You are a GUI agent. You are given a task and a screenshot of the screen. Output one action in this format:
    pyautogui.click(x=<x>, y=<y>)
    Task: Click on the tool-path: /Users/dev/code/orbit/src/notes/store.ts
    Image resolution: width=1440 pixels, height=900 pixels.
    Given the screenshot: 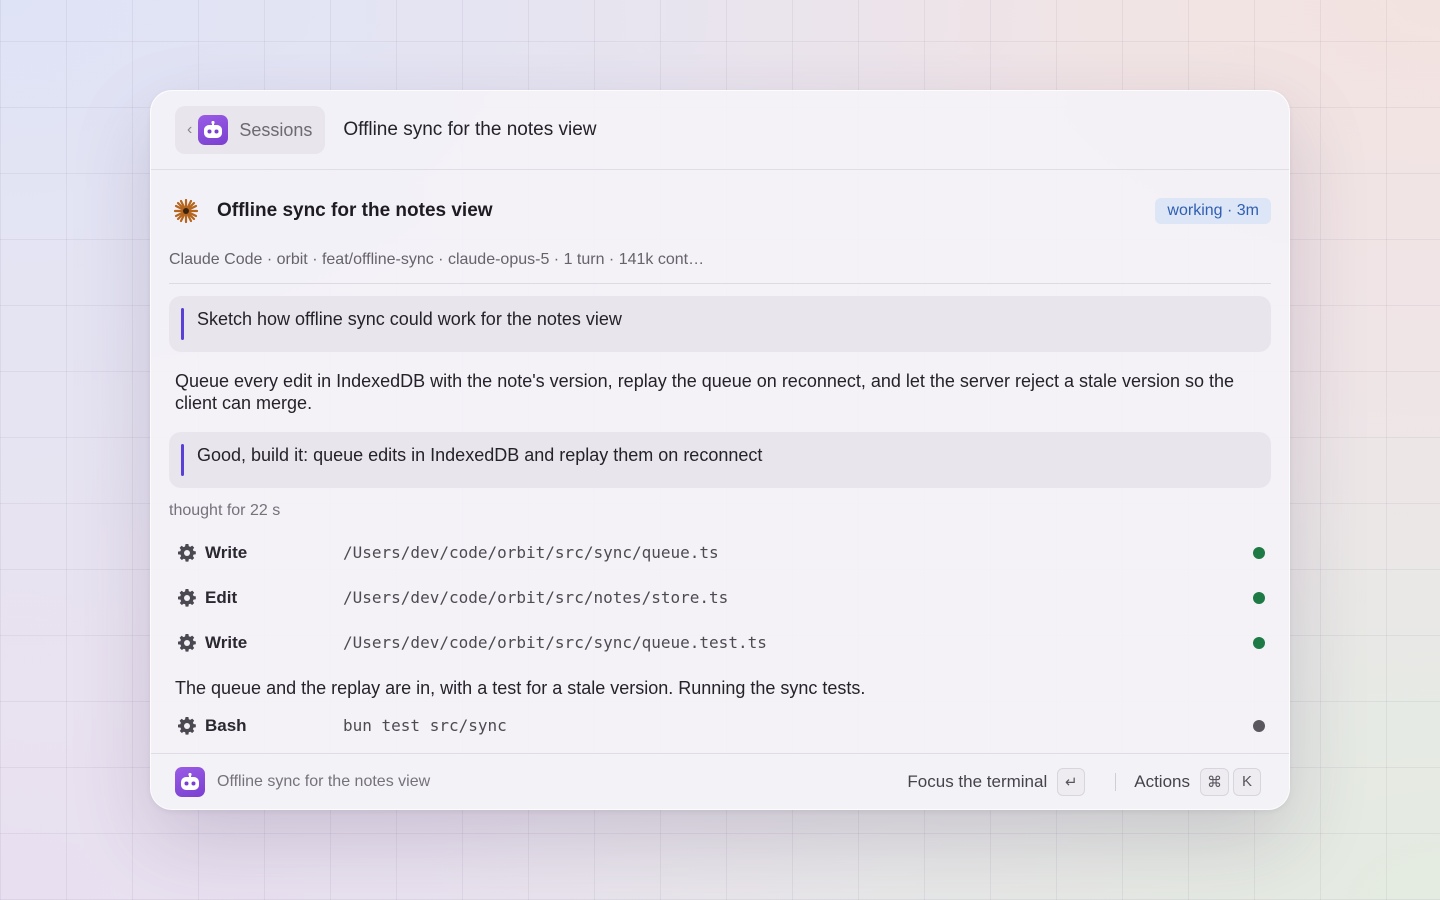 What is the action you would take?
    pyautogui.click(x=536, y=597)
    